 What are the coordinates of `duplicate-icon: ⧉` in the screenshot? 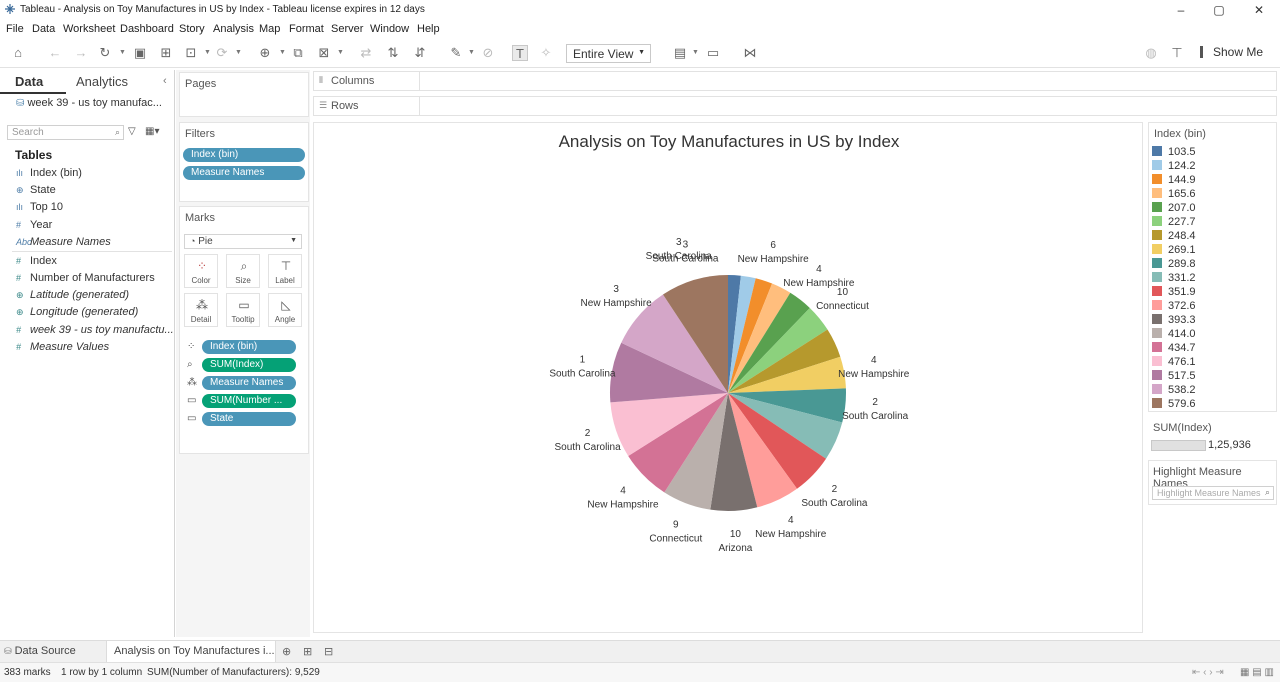 It's located at (298, 53).